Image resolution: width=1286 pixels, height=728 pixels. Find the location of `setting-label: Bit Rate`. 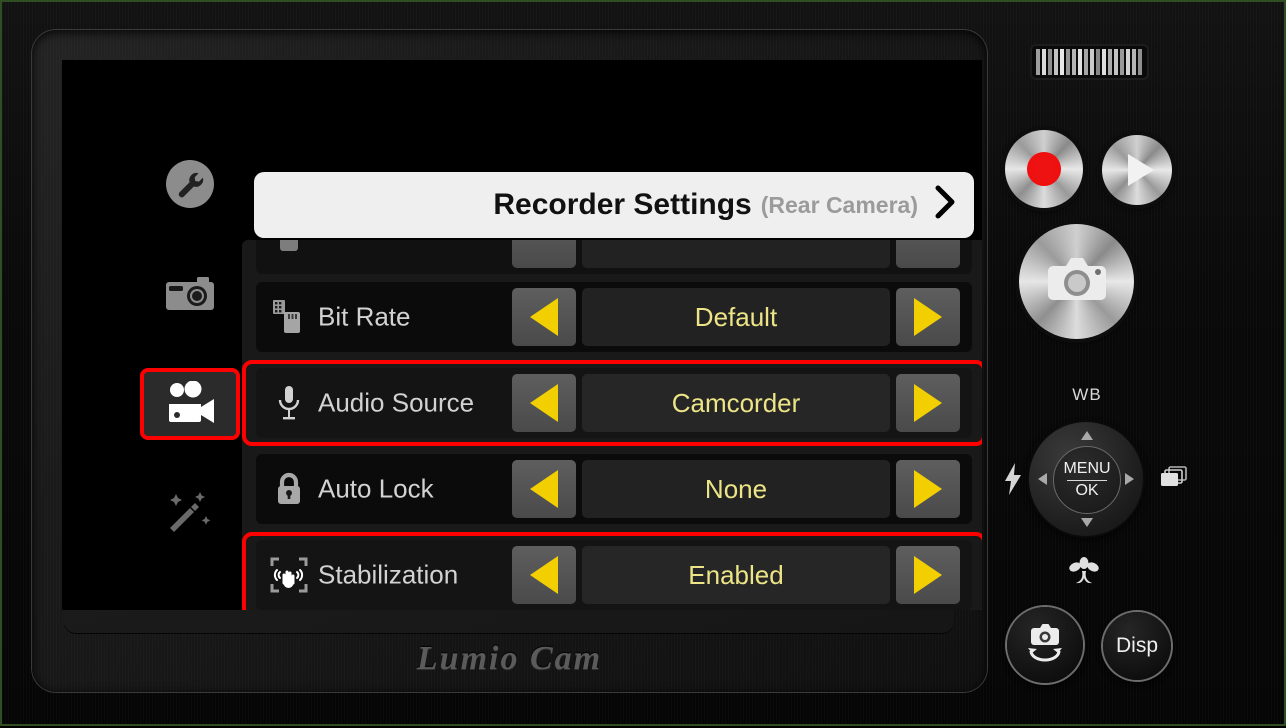

setting-label: Bit Rate is located at coordinates (364, 316).